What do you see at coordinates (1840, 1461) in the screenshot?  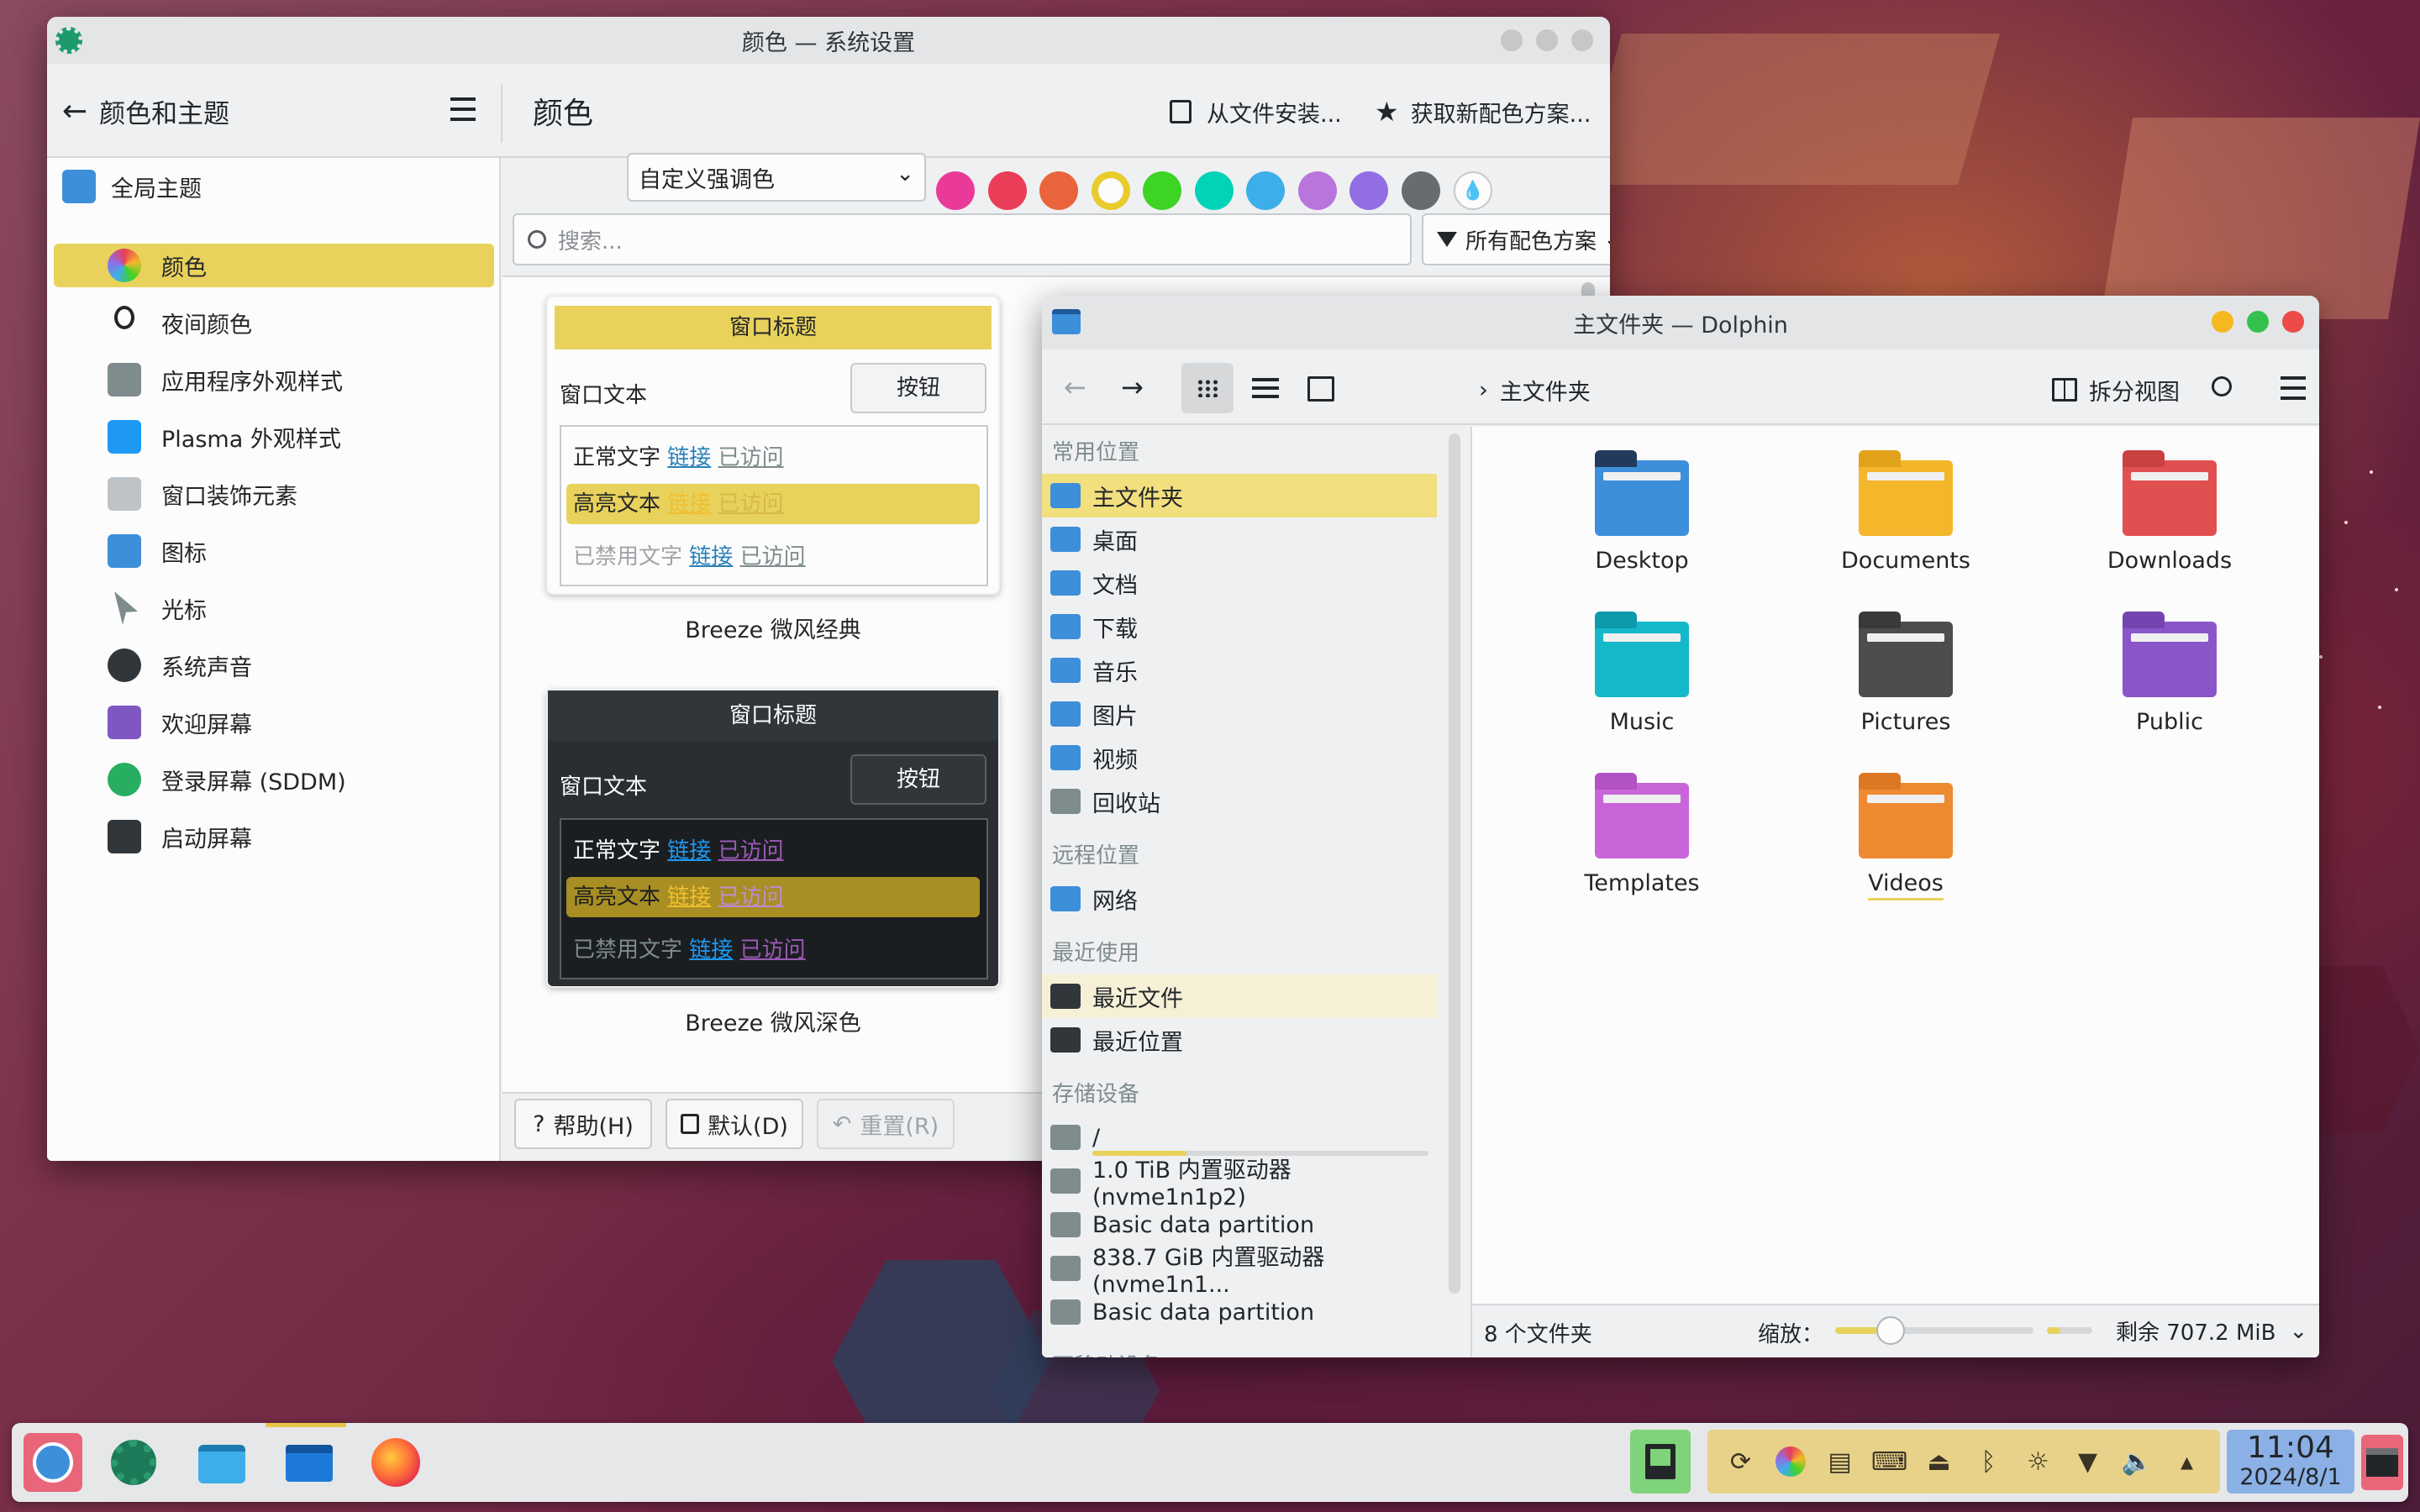 I see `notes-icon: ▤` at bounding box center [1840, 1461].